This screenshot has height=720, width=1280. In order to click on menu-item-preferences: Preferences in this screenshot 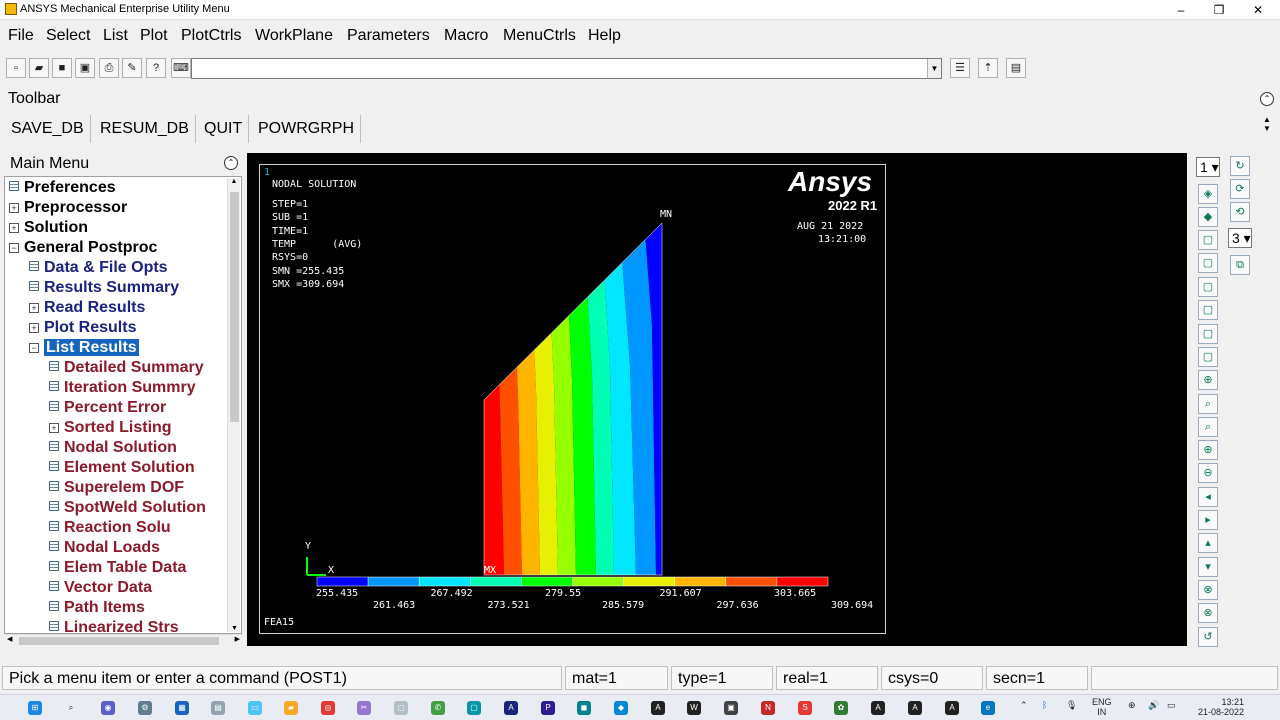, I will do `click(62, 189)`.